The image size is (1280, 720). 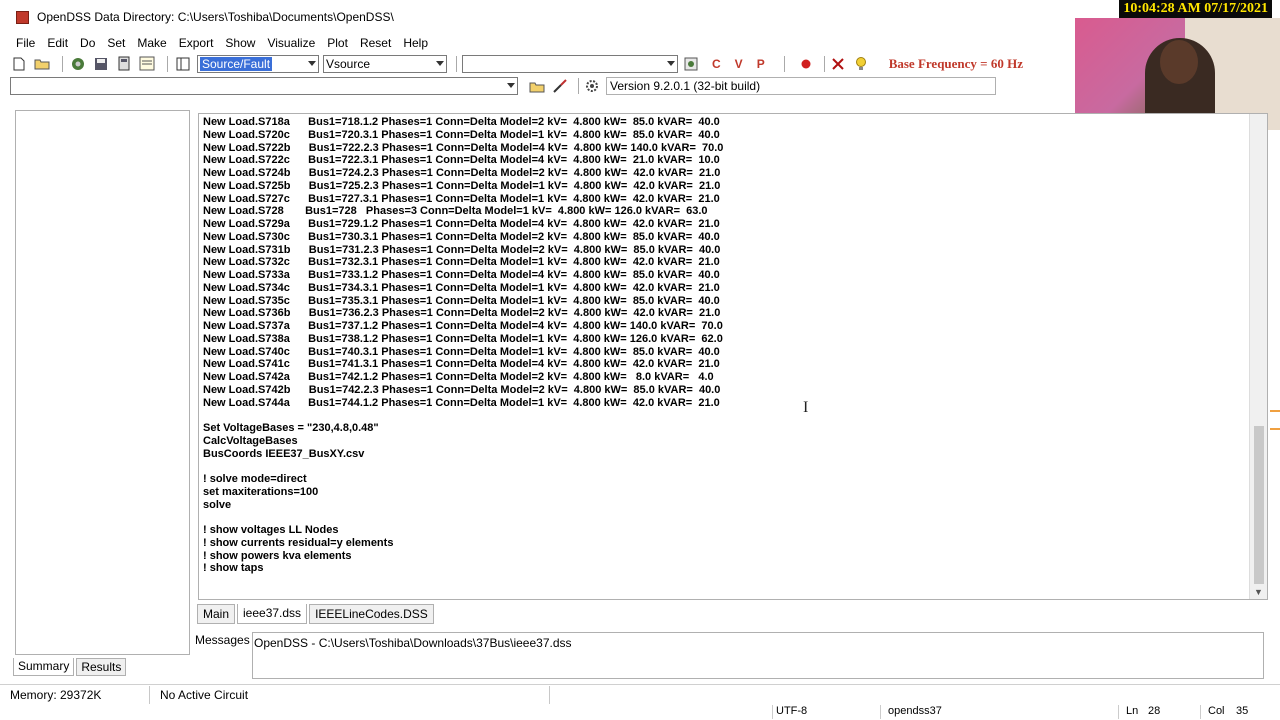 What do you see at coordinates (124, 64) in the screenshot?
I see `calculator-icon` at bounding box center [124, 64].